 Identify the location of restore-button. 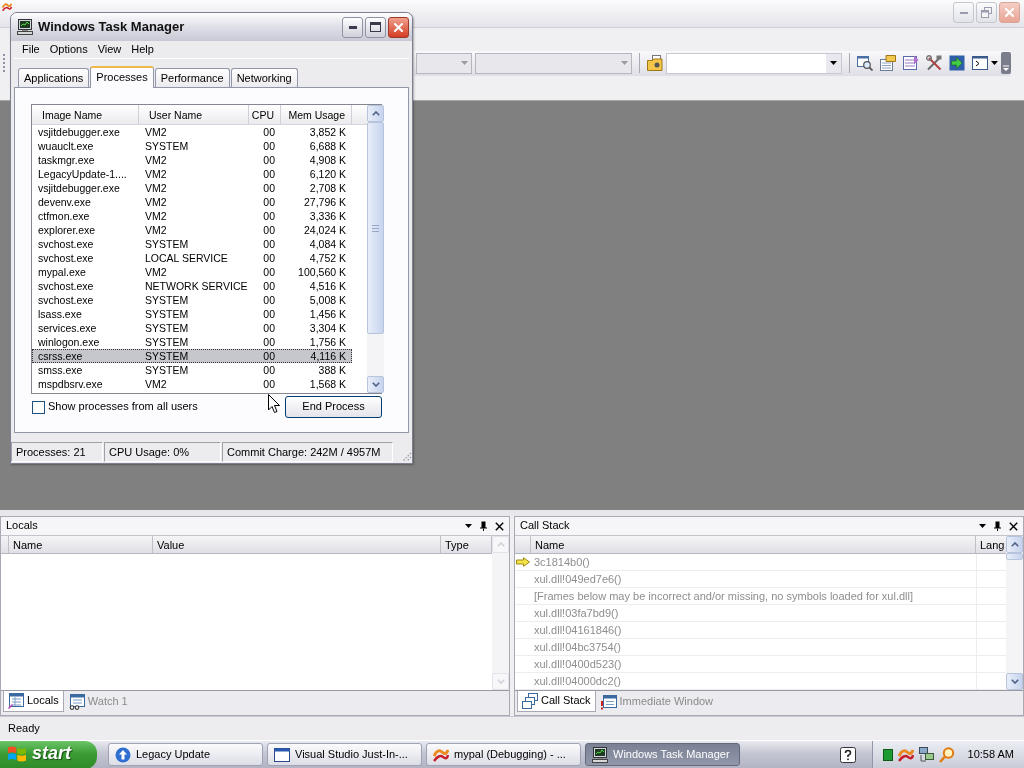
(986, 12).